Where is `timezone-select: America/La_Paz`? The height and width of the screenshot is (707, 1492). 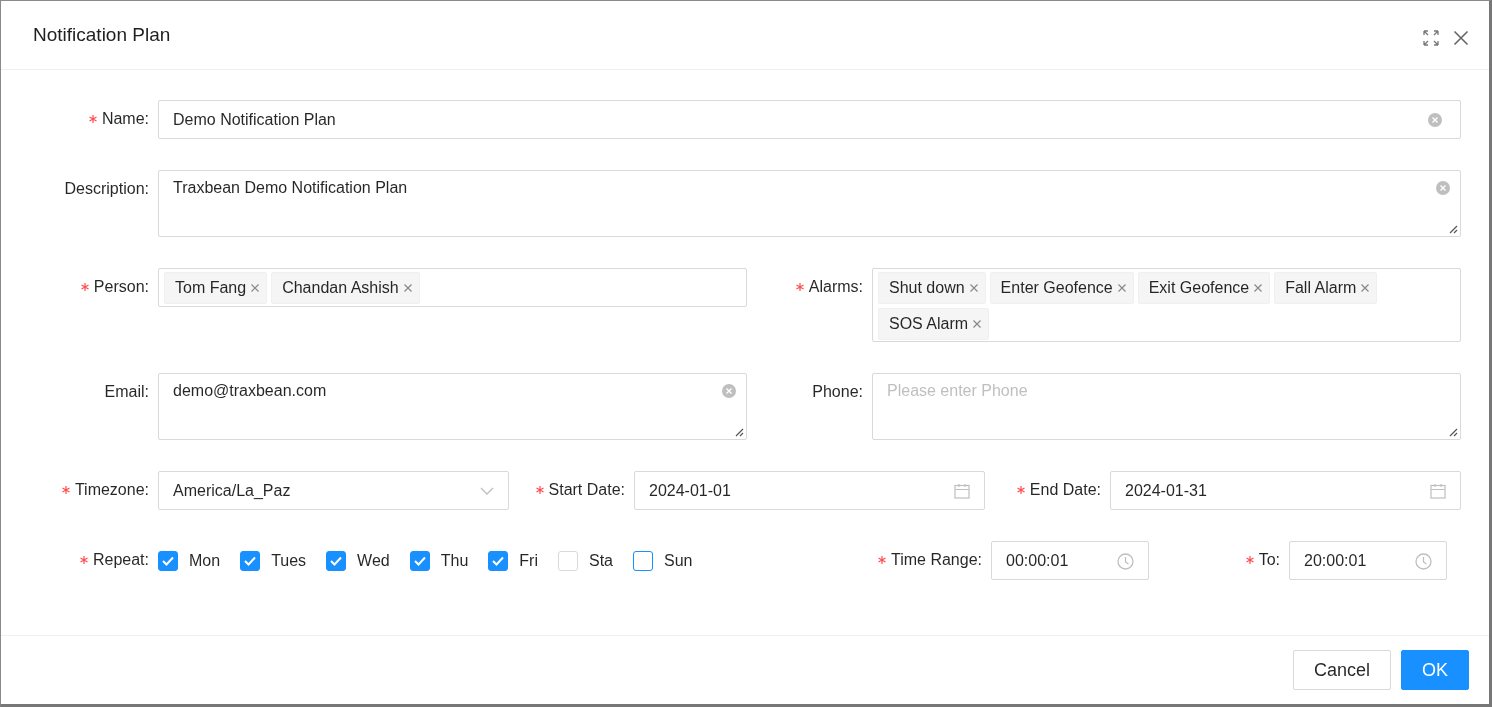
timezone-select: America/La_Paz is located at coordinates (333, 490).